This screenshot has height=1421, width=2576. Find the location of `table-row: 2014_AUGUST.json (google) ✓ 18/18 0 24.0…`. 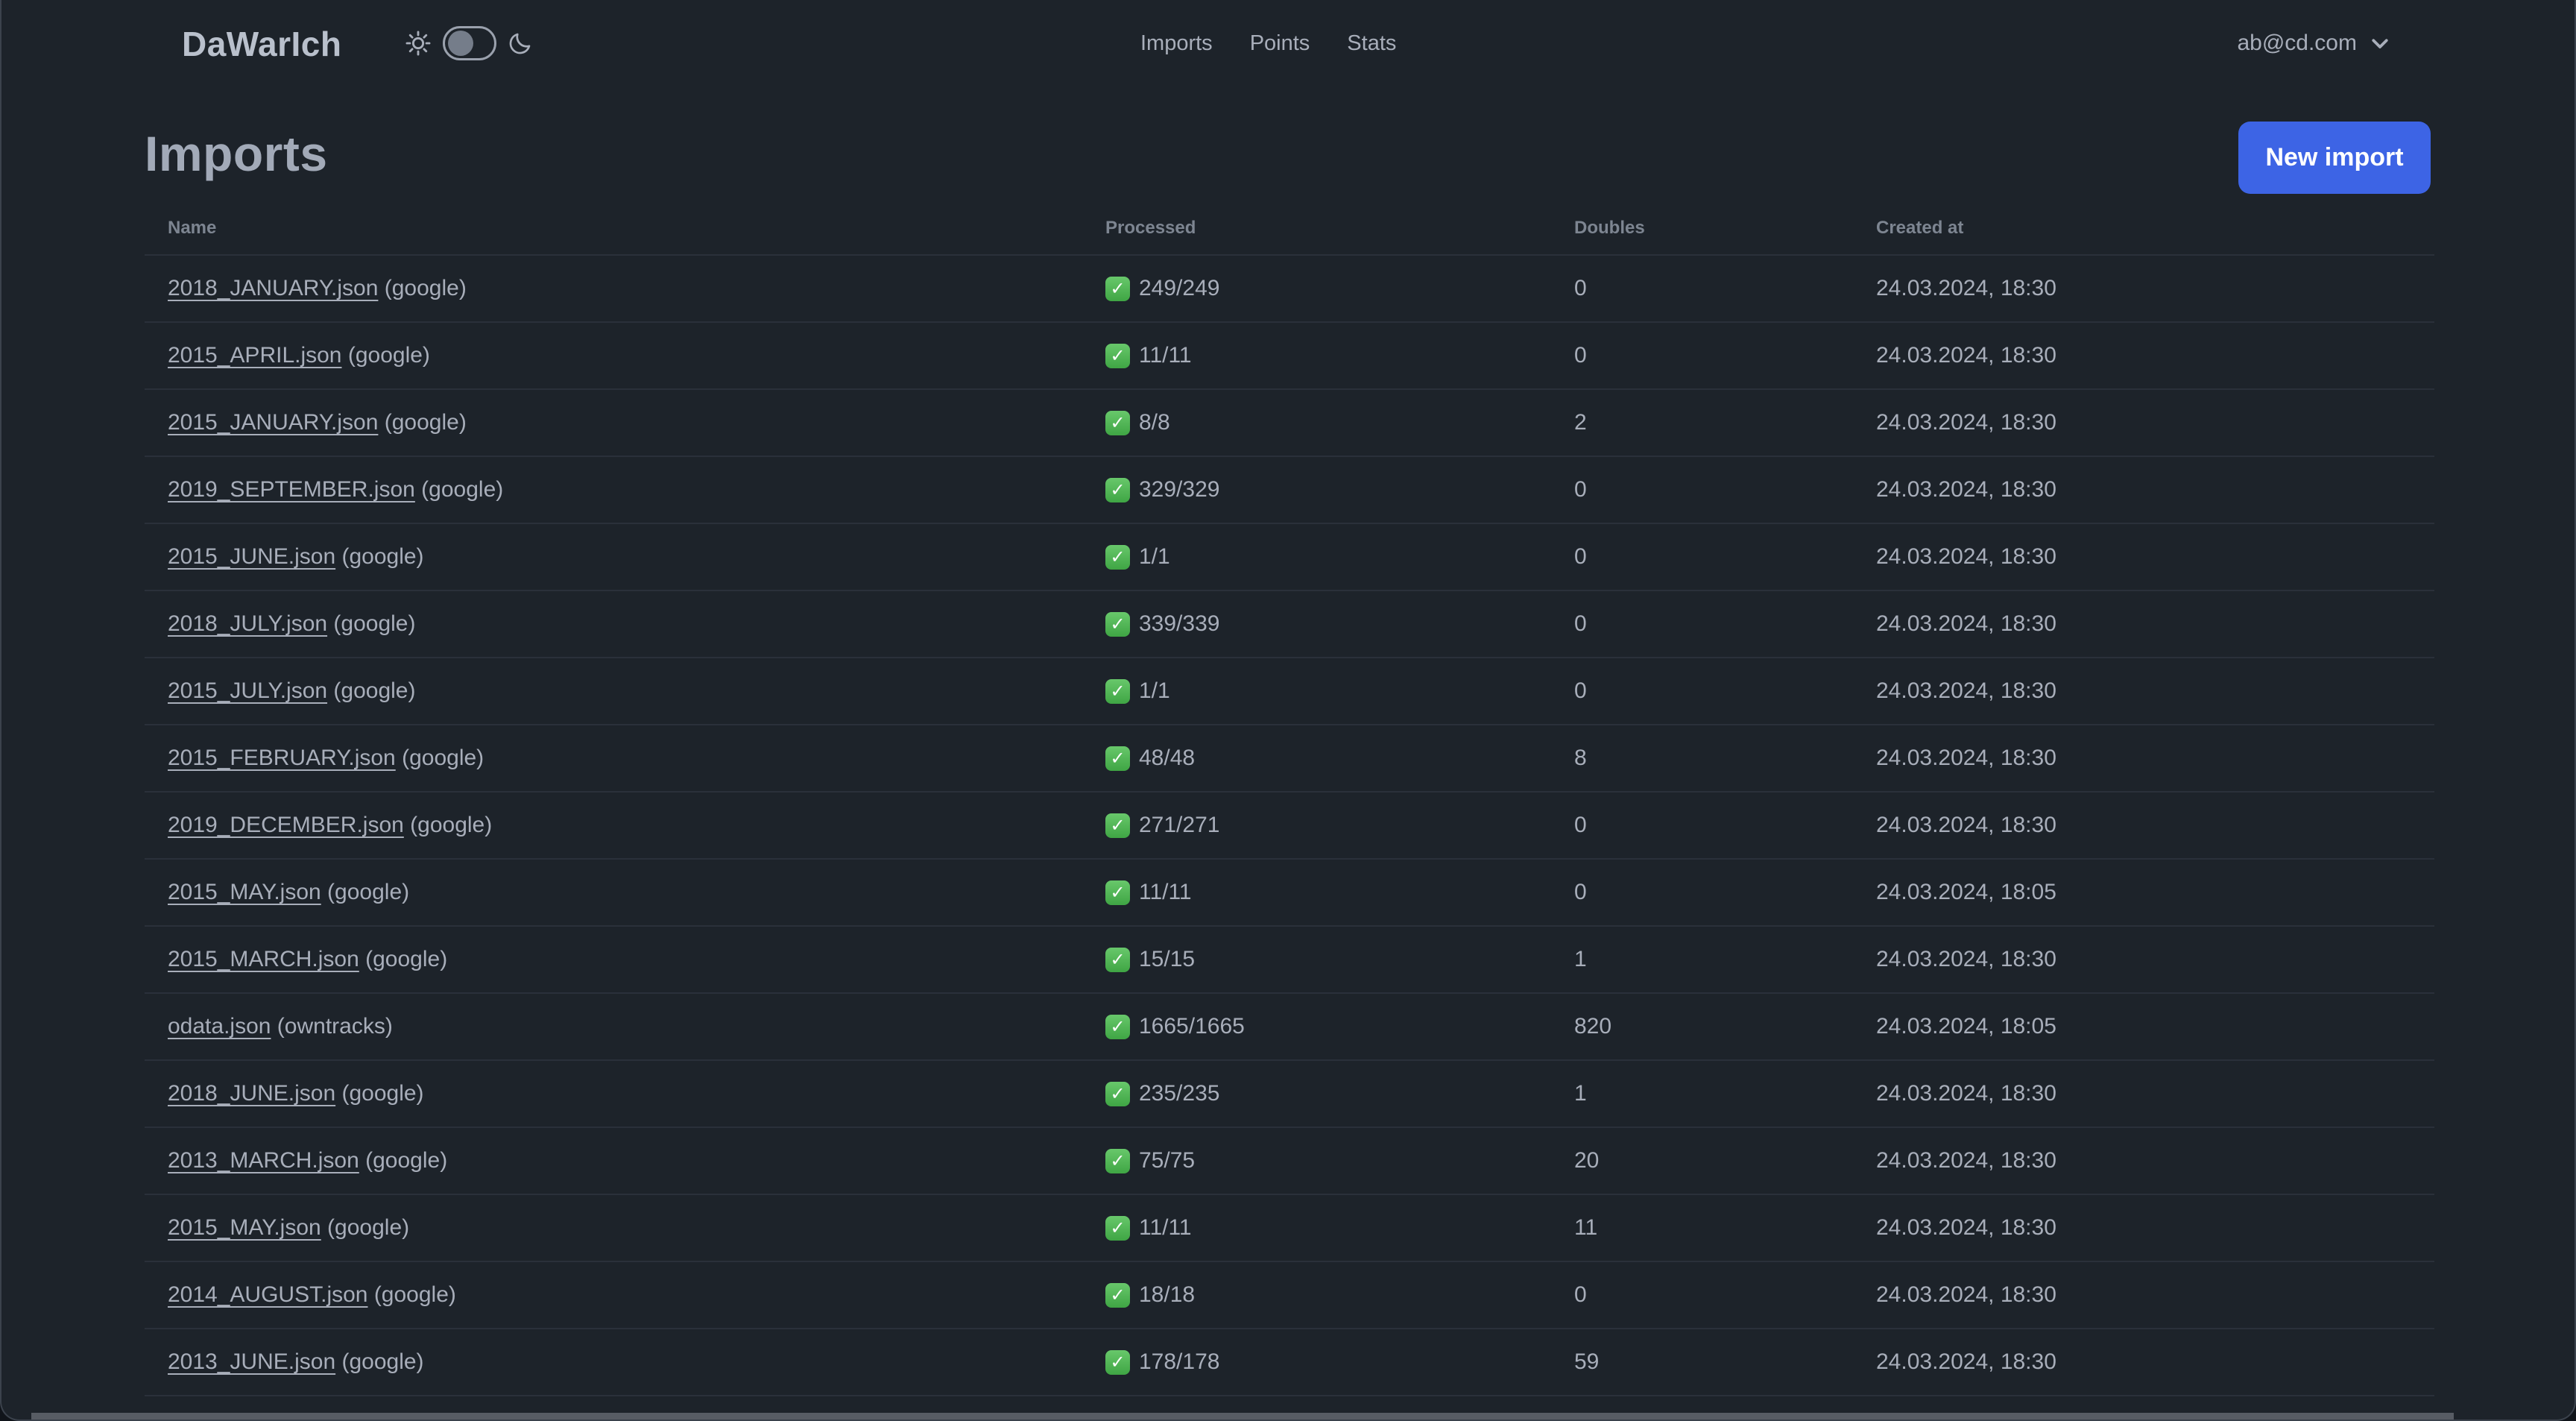

table-row: 2014_AUGUST.json (google) ✓ 18/18 0 24.0… is located at coordinates (1289, 1295).